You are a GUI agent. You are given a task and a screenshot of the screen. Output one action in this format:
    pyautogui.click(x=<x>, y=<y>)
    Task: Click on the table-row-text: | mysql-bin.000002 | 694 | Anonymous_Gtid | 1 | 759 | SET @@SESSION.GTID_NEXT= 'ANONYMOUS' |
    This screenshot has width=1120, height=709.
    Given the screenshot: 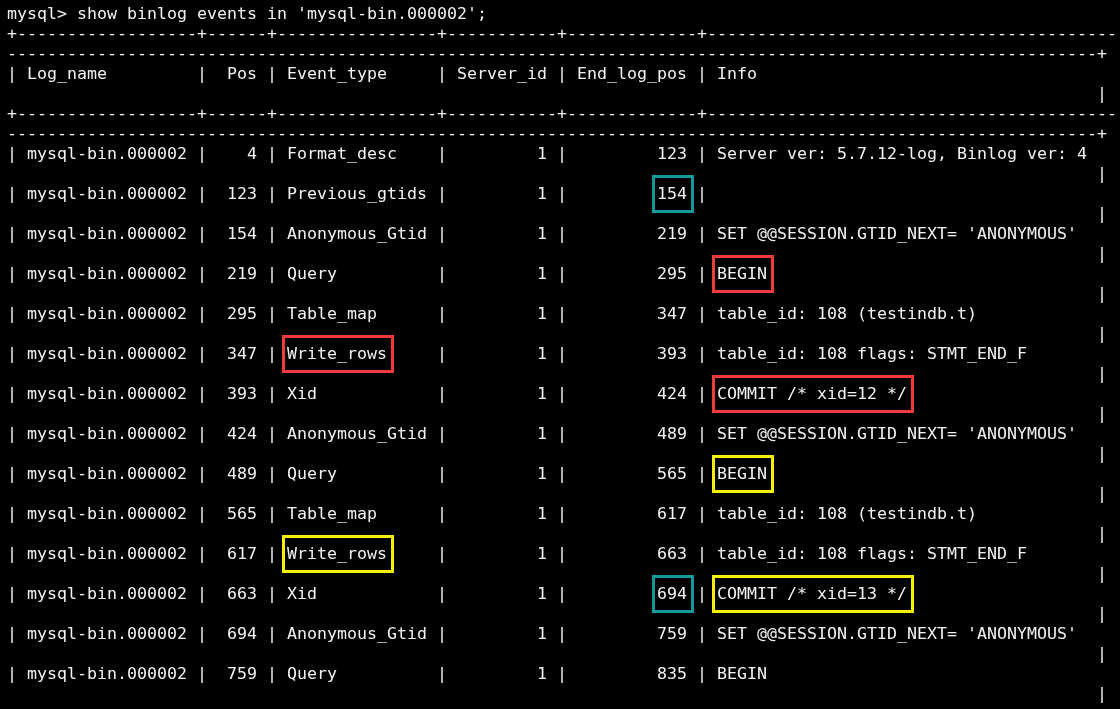 What is the action you would take?
    pyautogui.click(x=557, y=644)
    